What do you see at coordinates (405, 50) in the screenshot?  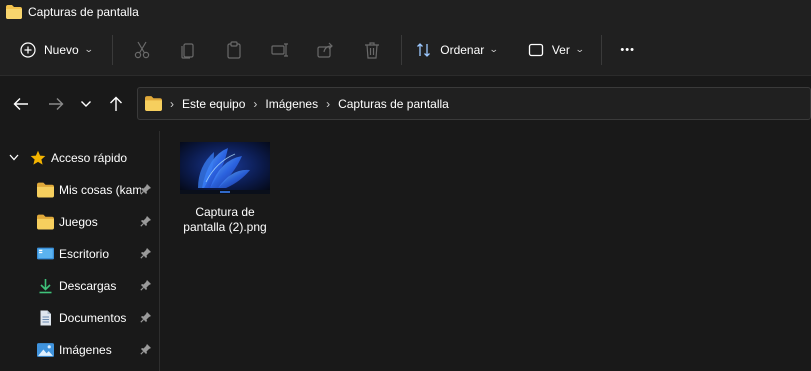 I see `command-bar: Nuevo ⌄ Ordenar ⌄ Ver ⌄ •••` at bounding box center [405, 50].